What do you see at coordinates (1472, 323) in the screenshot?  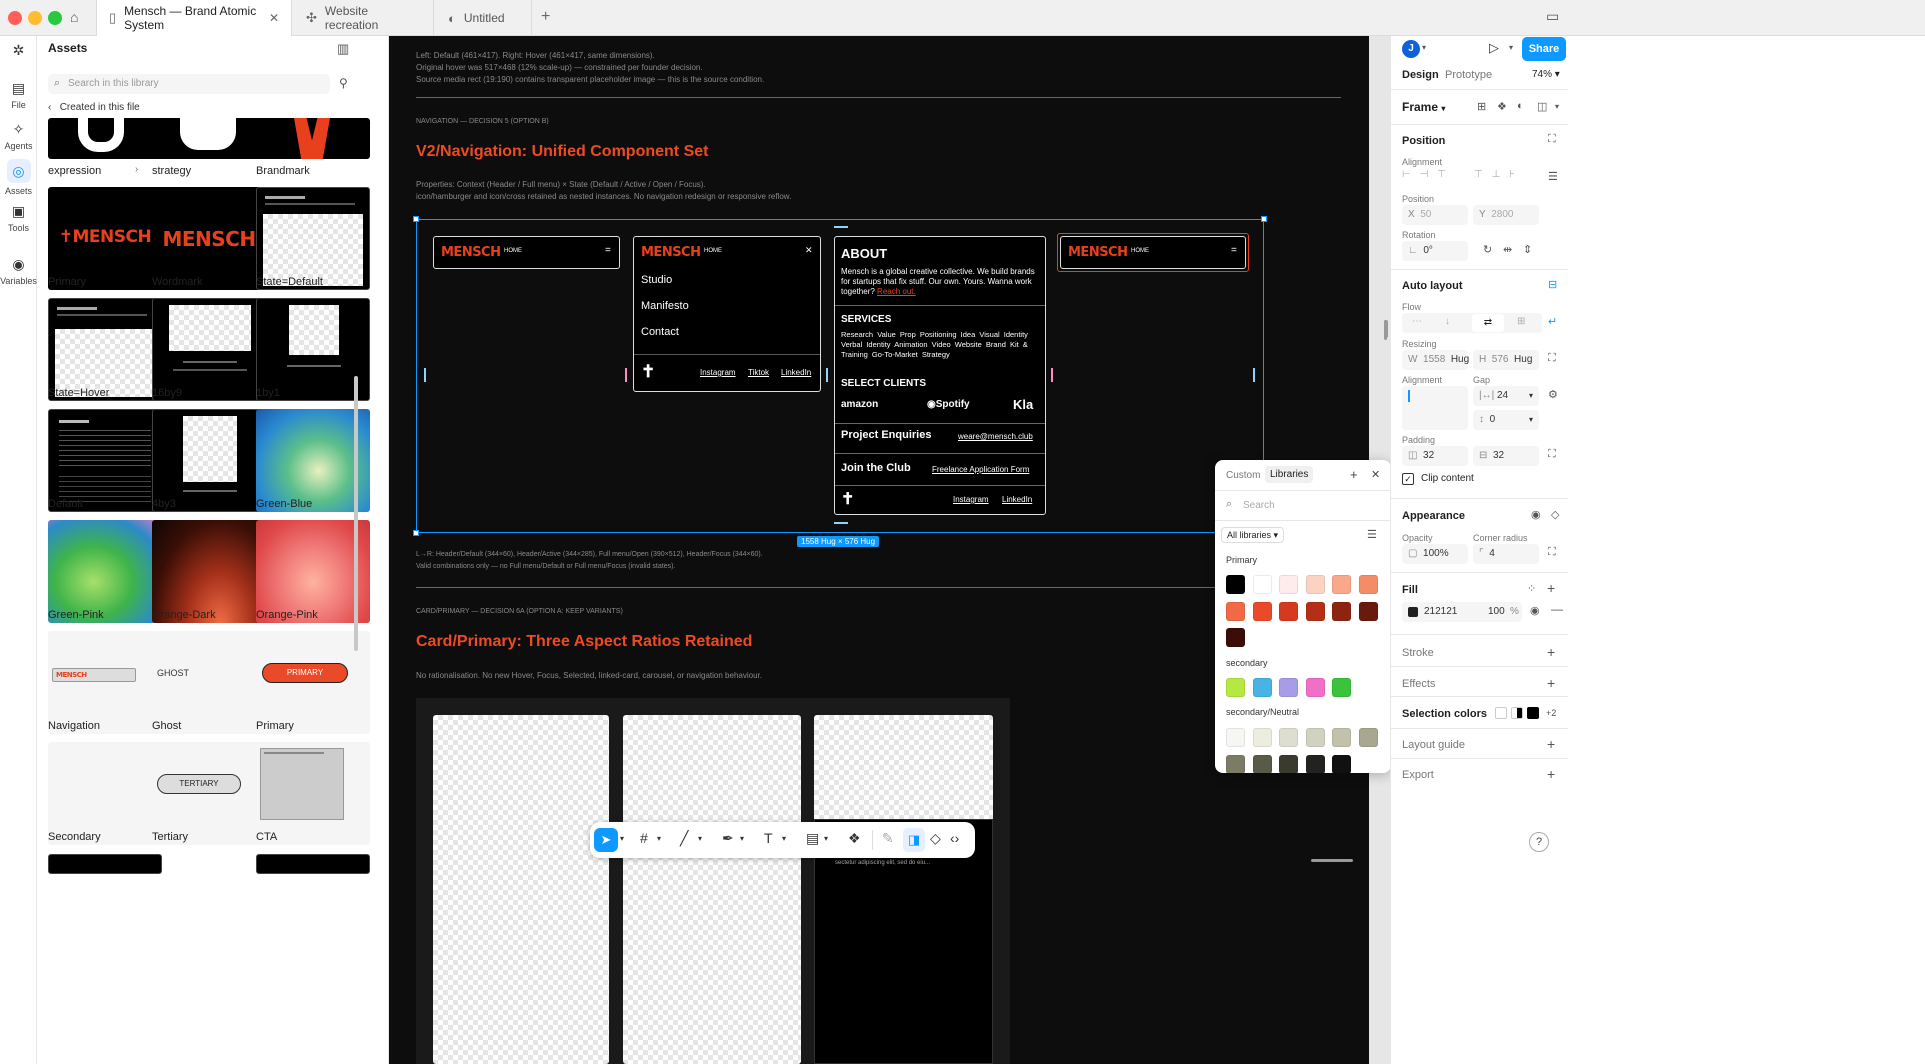 I see `flow-toggle: ⋯ ↓ ⇄ ⊞` at bounding box center [1472, 323].